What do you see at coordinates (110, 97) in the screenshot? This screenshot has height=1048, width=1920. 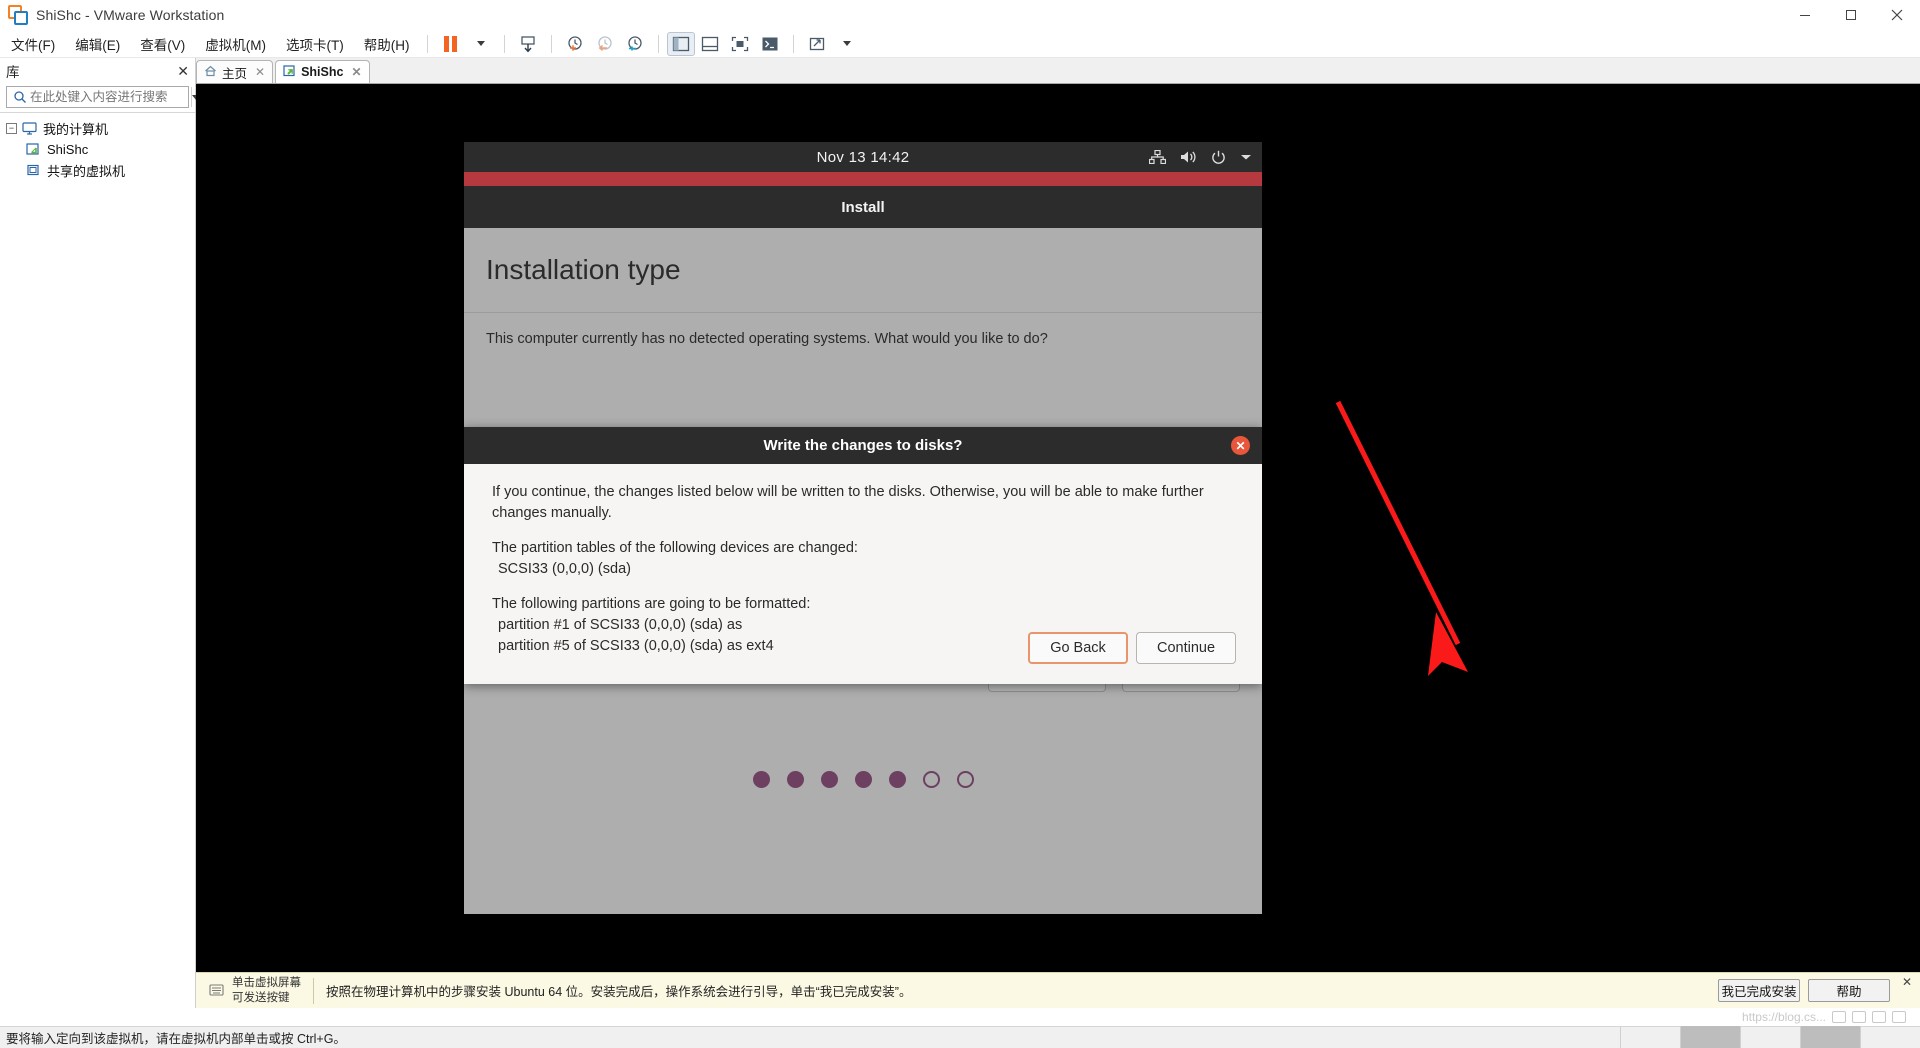 I see `search-input` at bounding box center [110, 97].